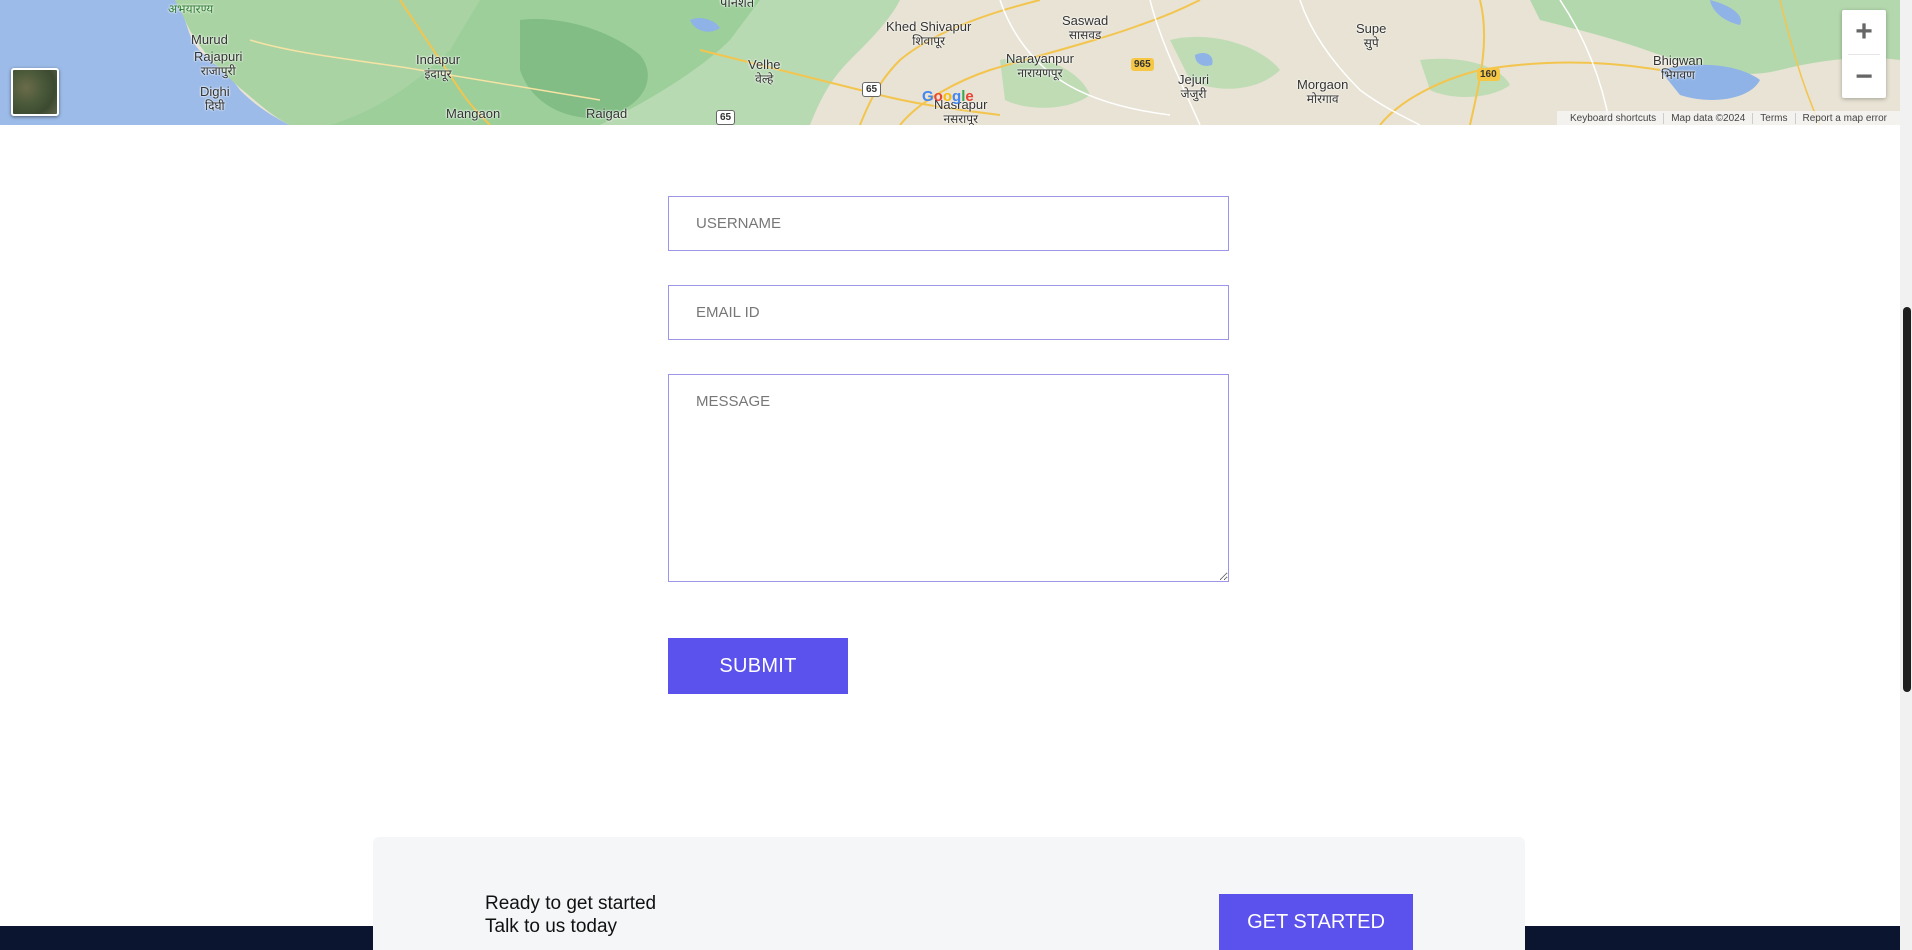  I want to click on map-data-attribution: Map data ©2024, so click(1707, 118).